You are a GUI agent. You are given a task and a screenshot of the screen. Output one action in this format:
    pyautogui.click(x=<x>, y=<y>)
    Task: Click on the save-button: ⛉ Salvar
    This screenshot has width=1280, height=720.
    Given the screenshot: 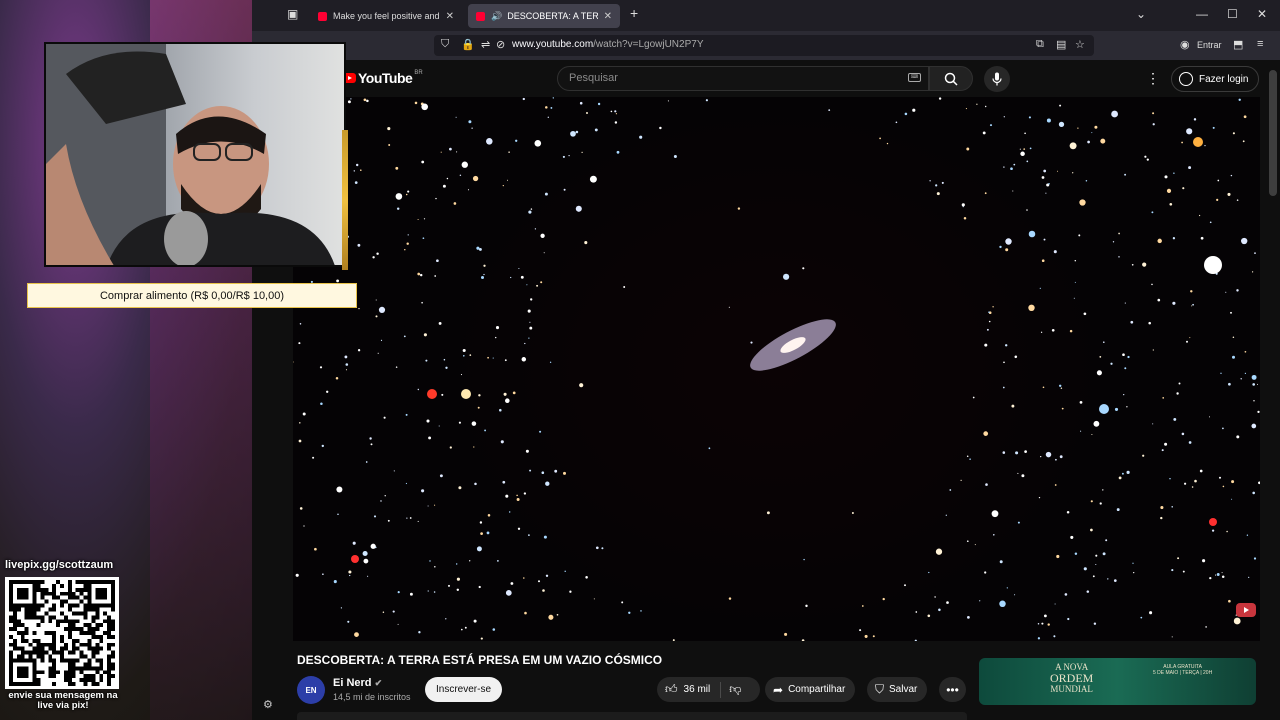 What is the action you would take?
    pyautogui.click(x=897, y=689)
    